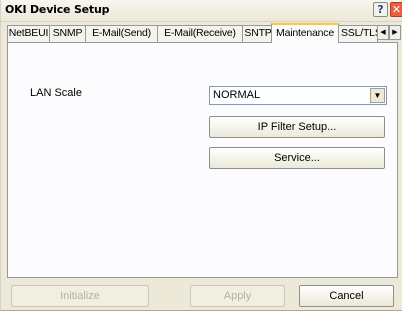 The height and width of the screenshot is (311, 402). Describe the element at coordinates (237, 95) in the screenshot. I see `lan-scale-value: NORMAL` at that location.